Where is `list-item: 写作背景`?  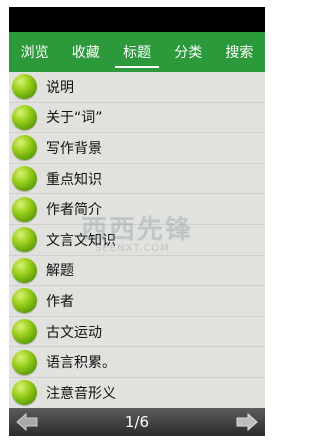
list-item: 写作背景 is located at coordinates (137, 148).